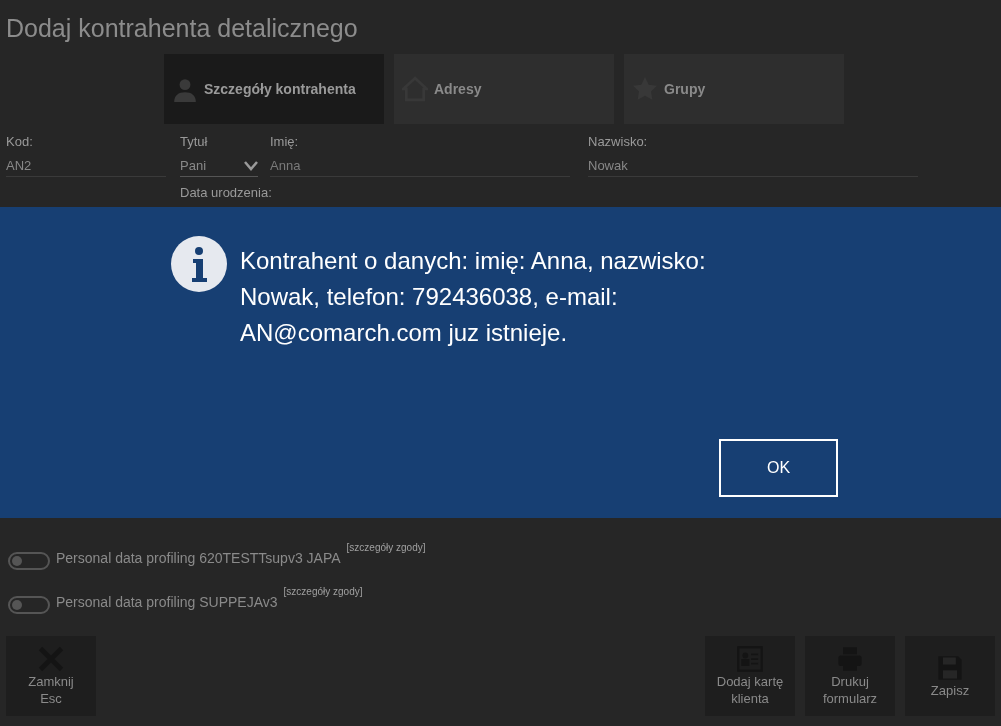 Image resolution: width=1001 pixels, height=726 pixels. I want to click on input-field: Nowak, so click(753, 167).